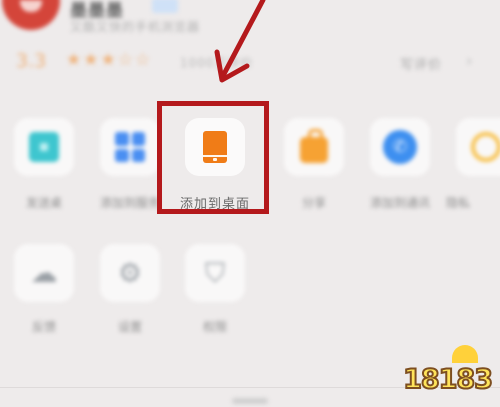 The width and height of the screenshot is (500, 407). I want to click on settings-icon: ⚙, so click(130, 273).